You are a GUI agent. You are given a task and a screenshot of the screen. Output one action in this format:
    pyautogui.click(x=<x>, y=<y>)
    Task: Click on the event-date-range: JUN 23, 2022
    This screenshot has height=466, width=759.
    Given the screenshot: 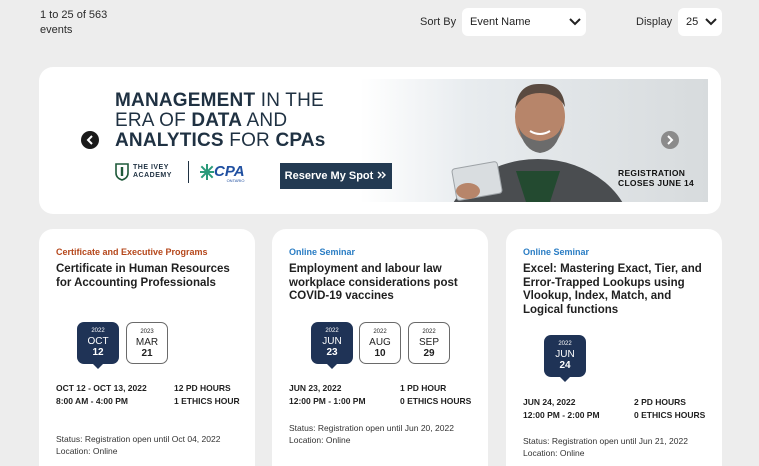 What is the action you would take?
    pyautogui.click(x=315, y=388)
    